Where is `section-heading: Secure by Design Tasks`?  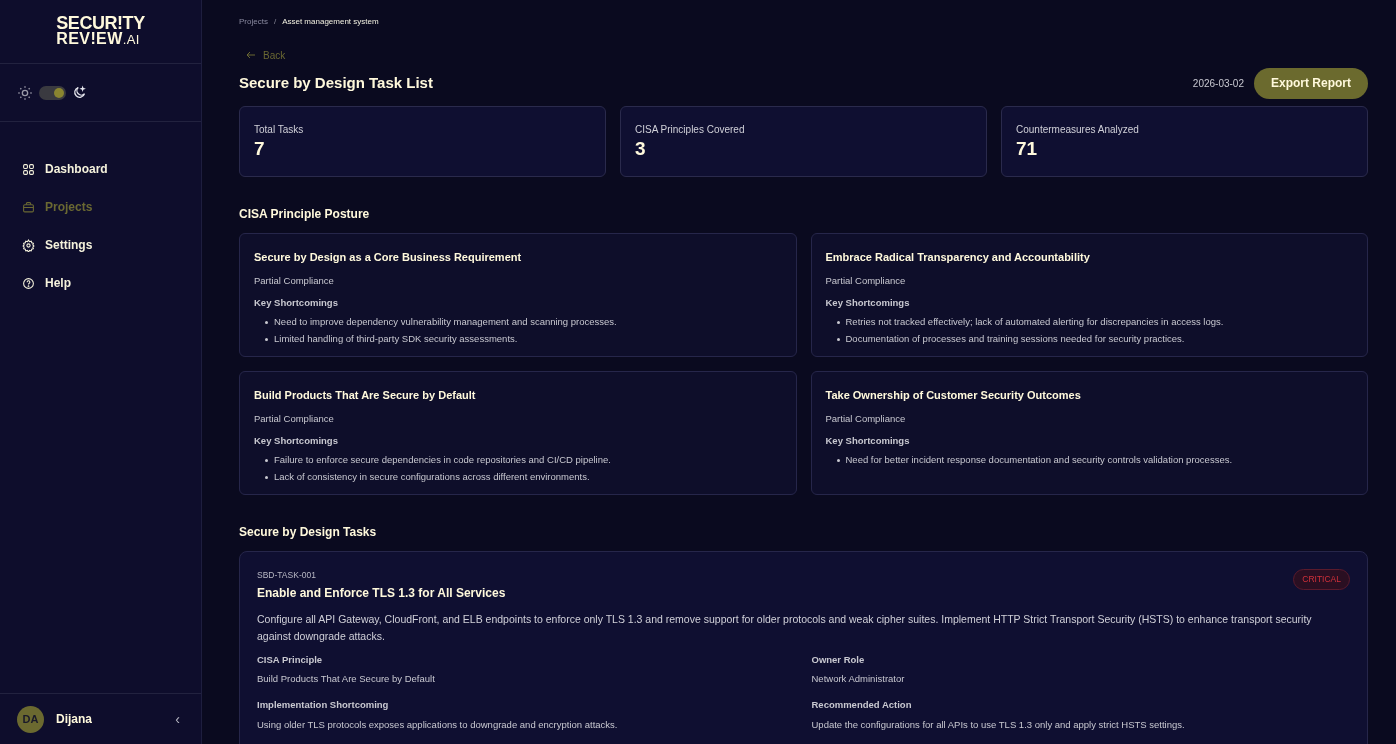 section-heading: Secure by Design Tasks is located at coordinates (308, 532).